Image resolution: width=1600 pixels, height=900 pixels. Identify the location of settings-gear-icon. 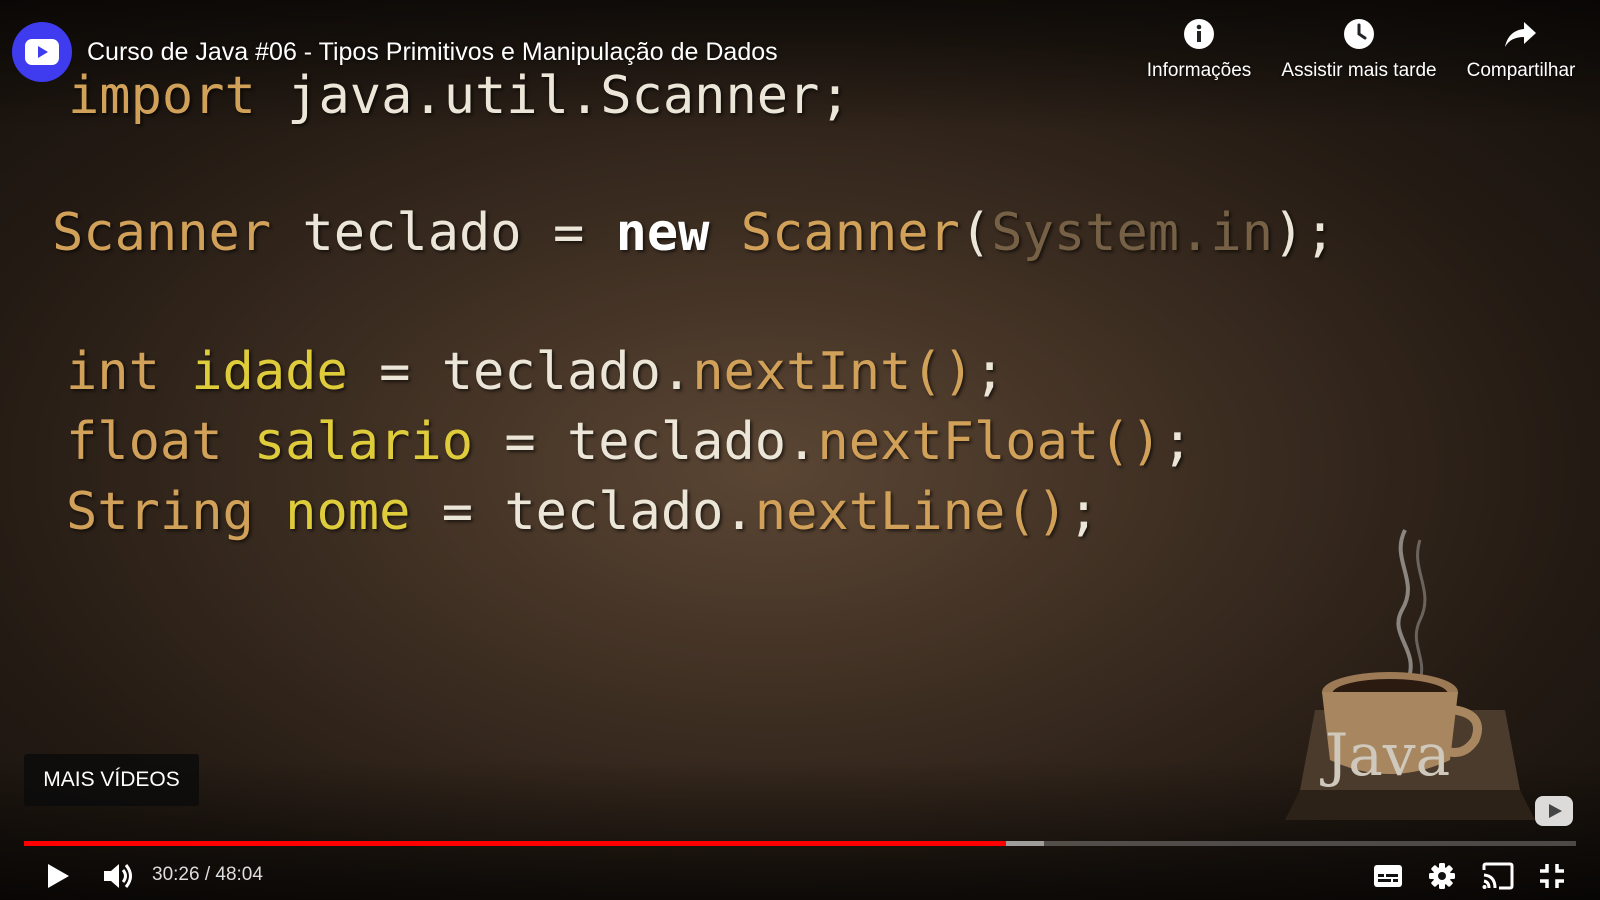
(1442, 876).